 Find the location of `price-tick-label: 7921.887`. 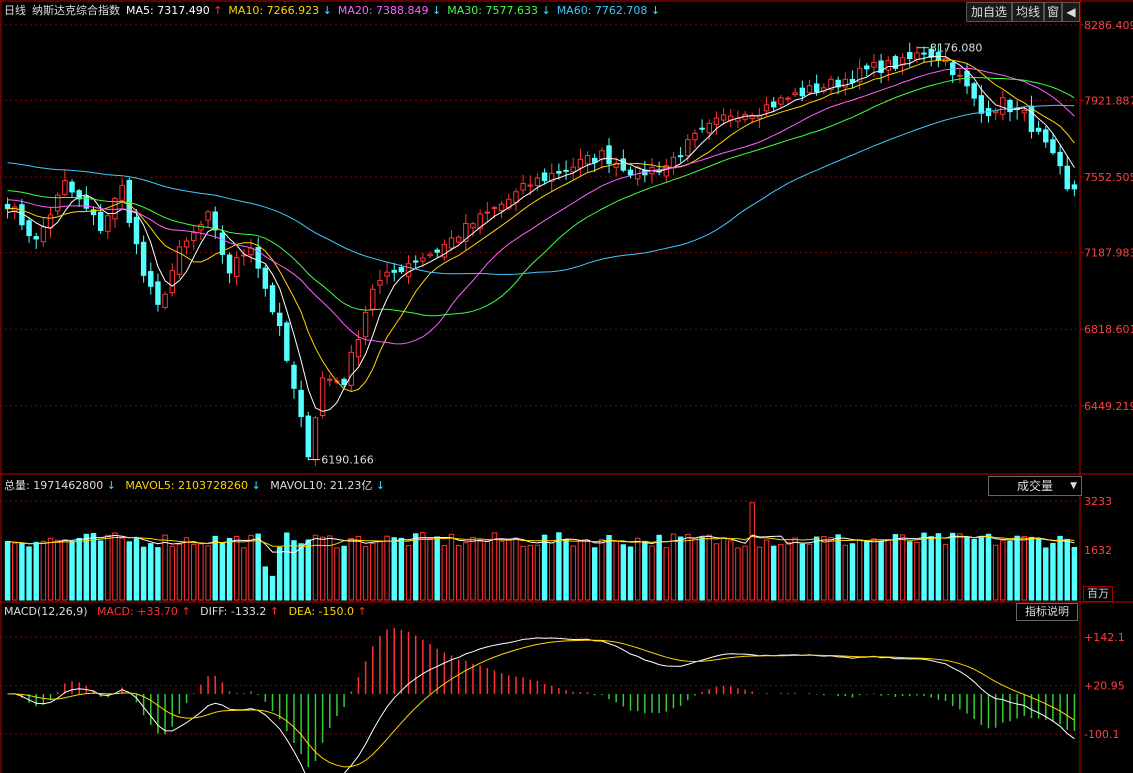

price-tick-label: 7921.887 is located at coordinates (1108, 100).